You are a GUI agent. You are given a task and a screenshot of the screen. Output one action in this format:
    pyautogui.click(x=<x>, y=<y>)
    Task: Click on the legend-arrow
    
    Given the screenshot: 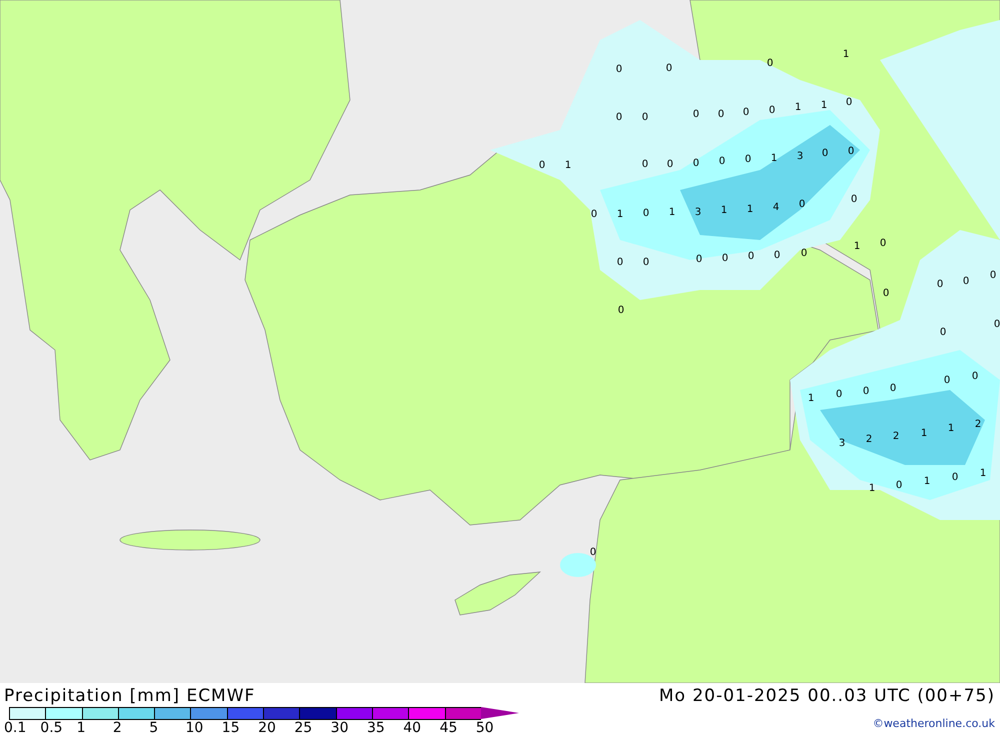 What is the action you would take?
    pyautogui.click(x=499, y=713)
    